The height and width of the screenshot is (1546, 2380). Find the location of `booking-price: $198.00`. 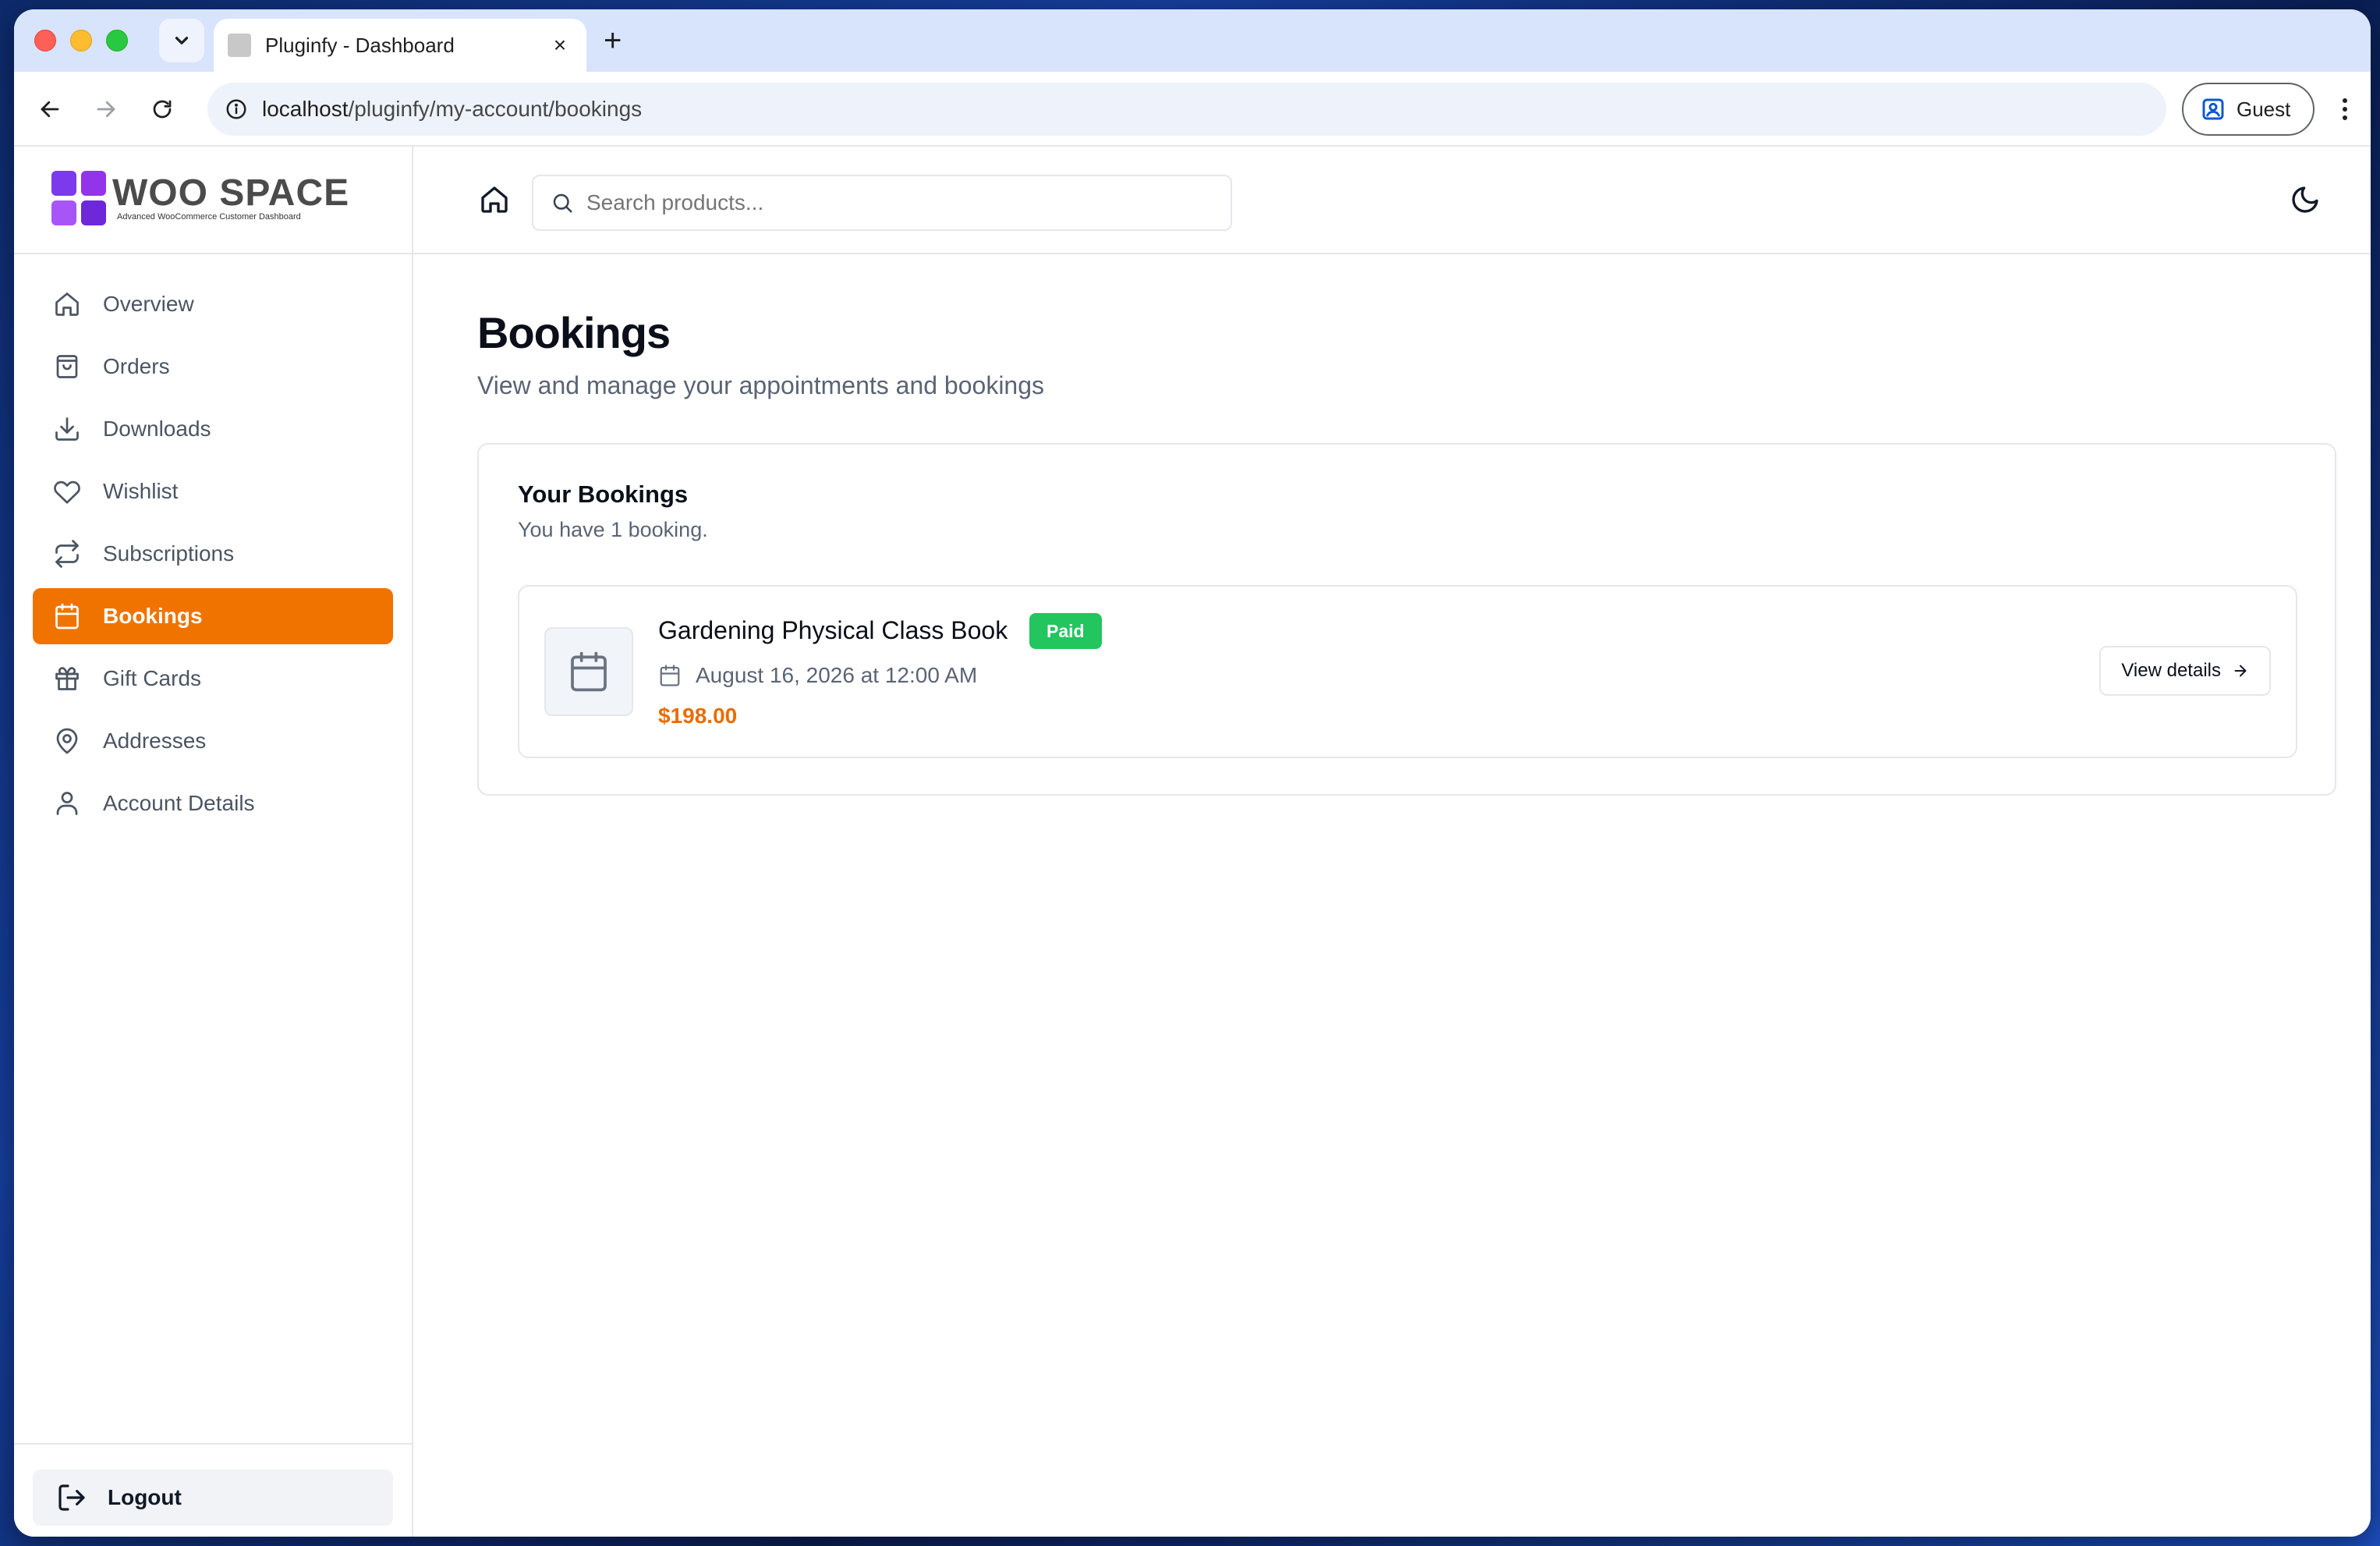

booking-price: $198.00 is located at coordinates (698, 716).